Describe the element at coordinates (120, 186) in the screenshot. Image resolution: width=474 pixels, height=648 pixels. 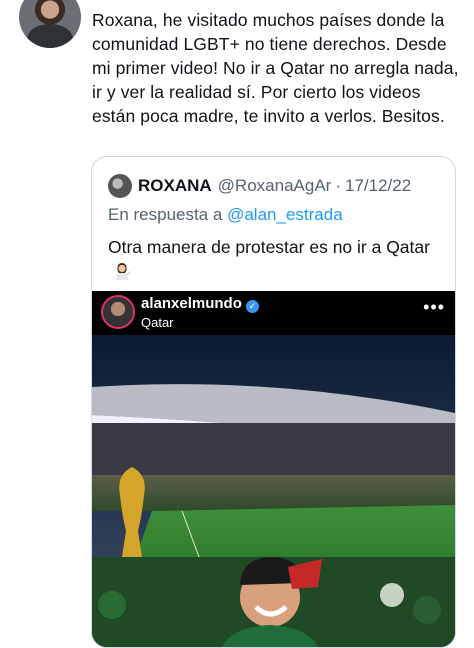
I see `quoted-user-avatar` at that location.